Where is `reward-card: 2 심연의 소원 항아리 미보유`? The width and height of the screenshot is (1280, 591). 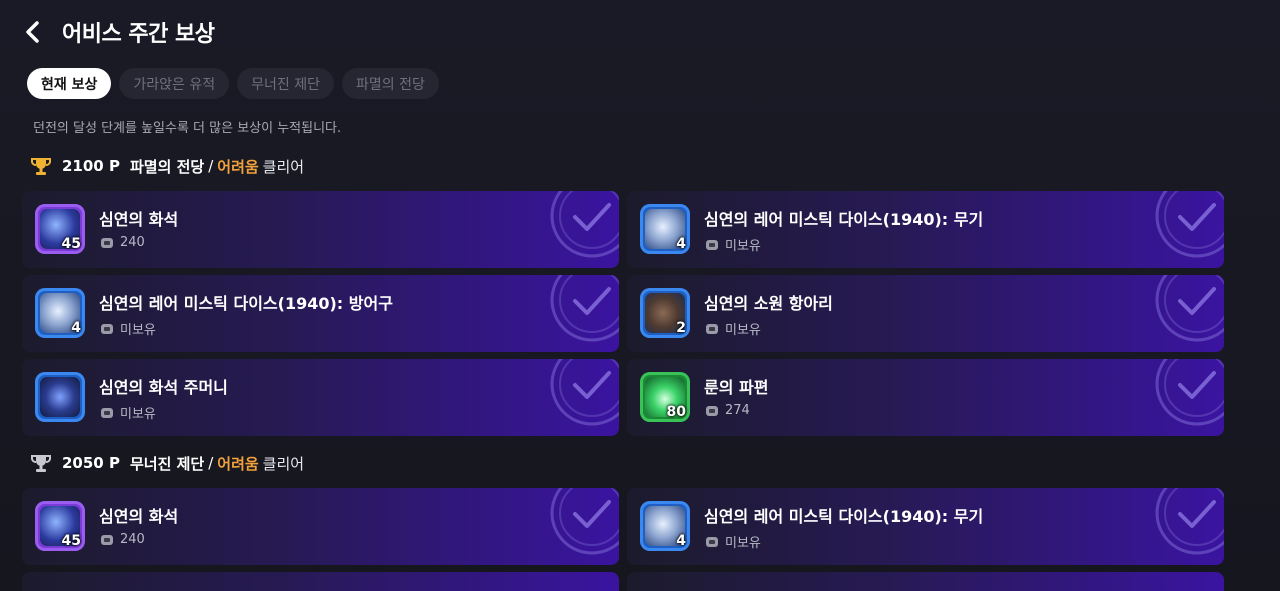 reward-card: 2 심연의 소원 항아리 미보유 is located at coordinates (925, 313).